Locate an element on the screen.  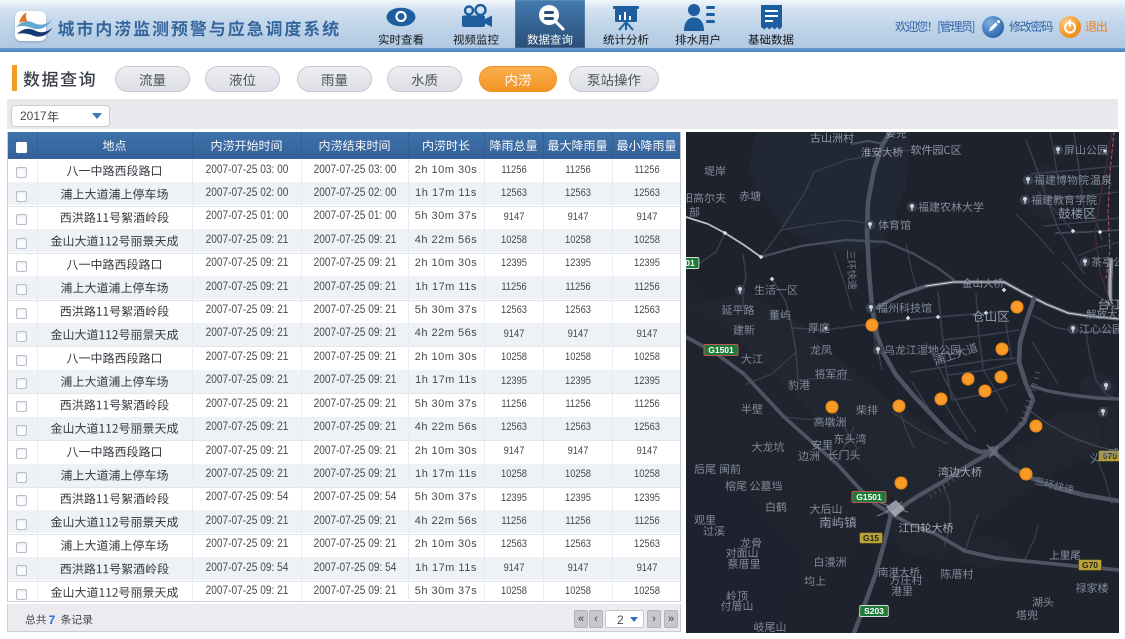
svg-text: 01 is located at coordinates (690, 263).